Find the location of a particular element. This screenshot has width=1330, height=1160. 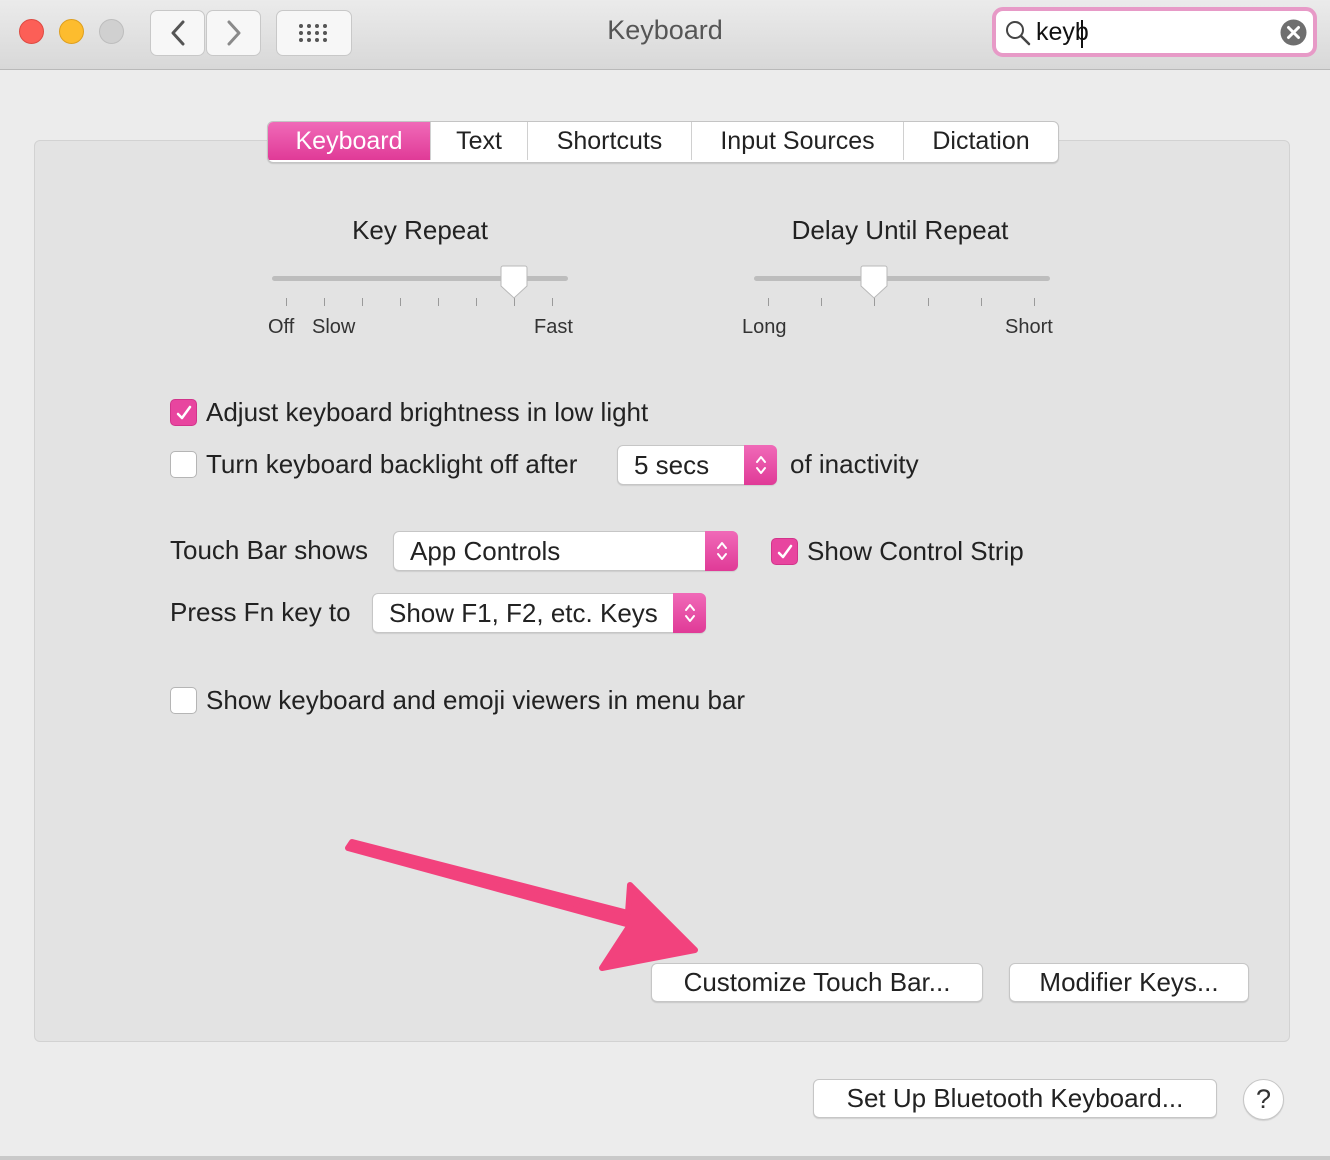

fn-key-value: Show F1, F2, etc. Keys is located at coordinates (523, 613).